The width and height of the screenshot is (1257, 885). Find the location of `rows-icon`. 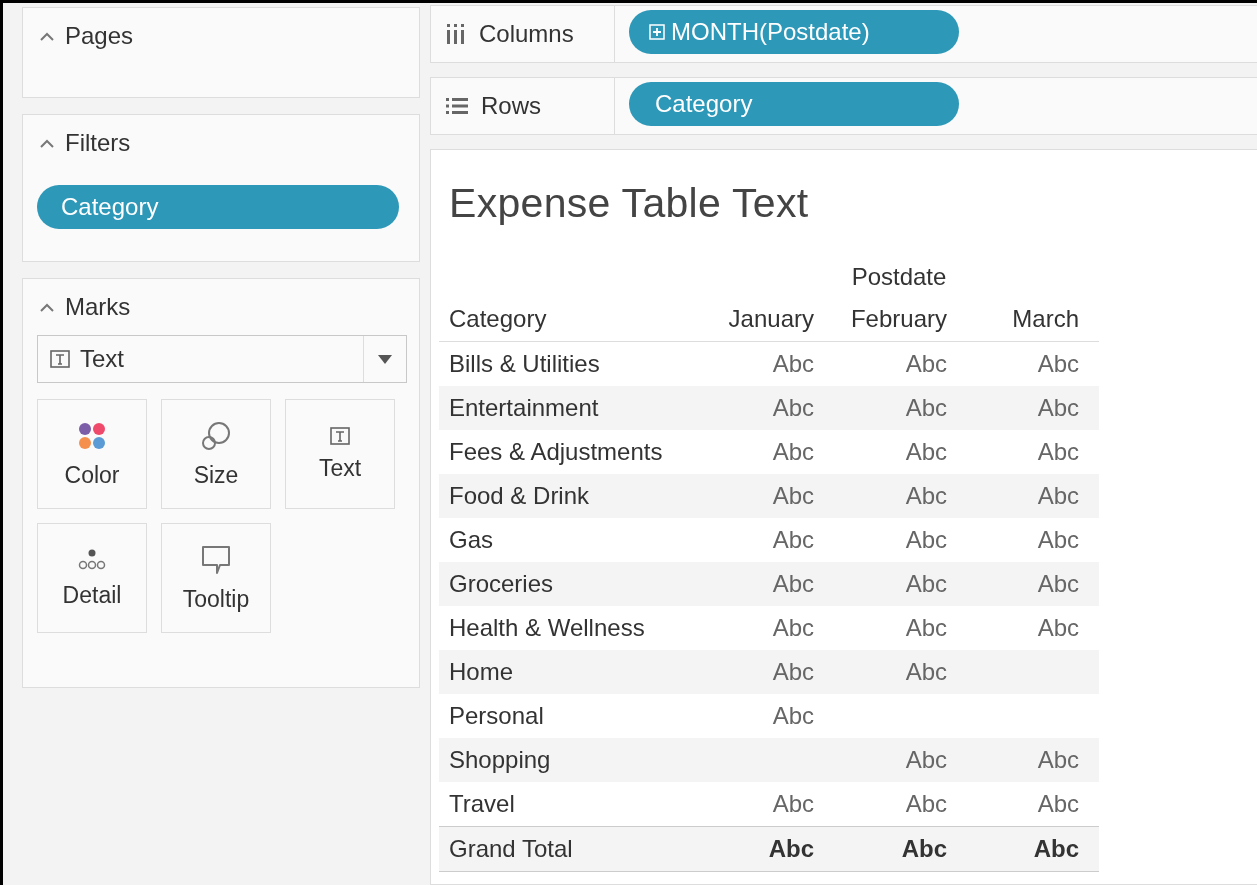

rows-icon is located at coordinates (457, 106).